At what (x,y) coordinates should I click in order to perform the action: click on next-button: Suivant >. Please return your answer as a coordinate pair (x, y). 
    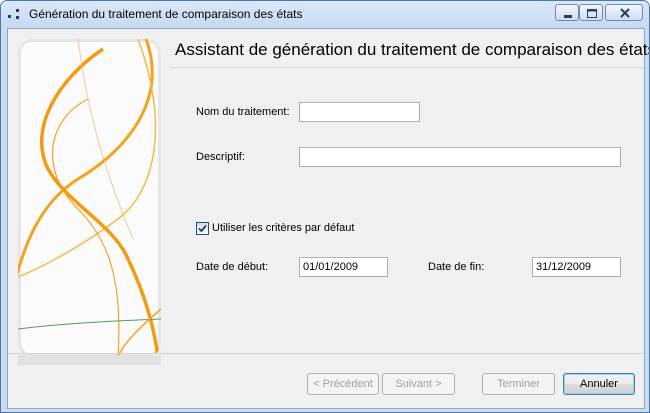
    Looking at the image, I should click on (418, 384).